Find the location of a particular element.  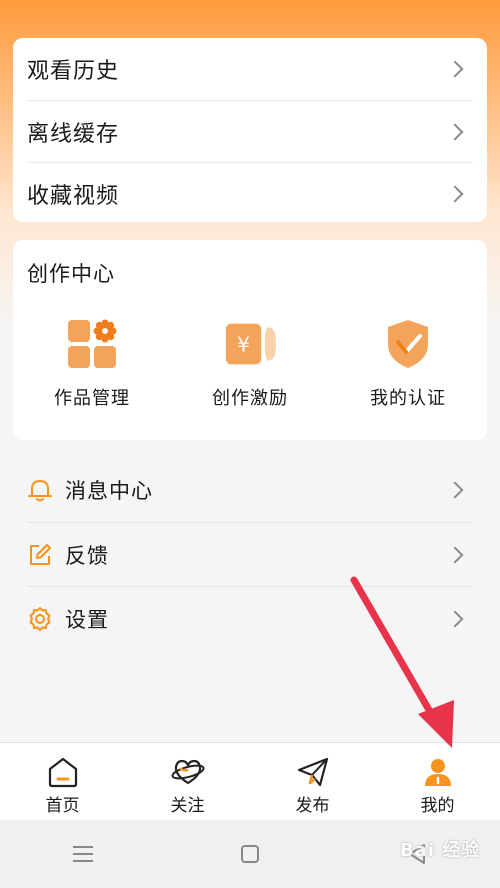

tab-label: 关注 is located at coordinates (187, 806).